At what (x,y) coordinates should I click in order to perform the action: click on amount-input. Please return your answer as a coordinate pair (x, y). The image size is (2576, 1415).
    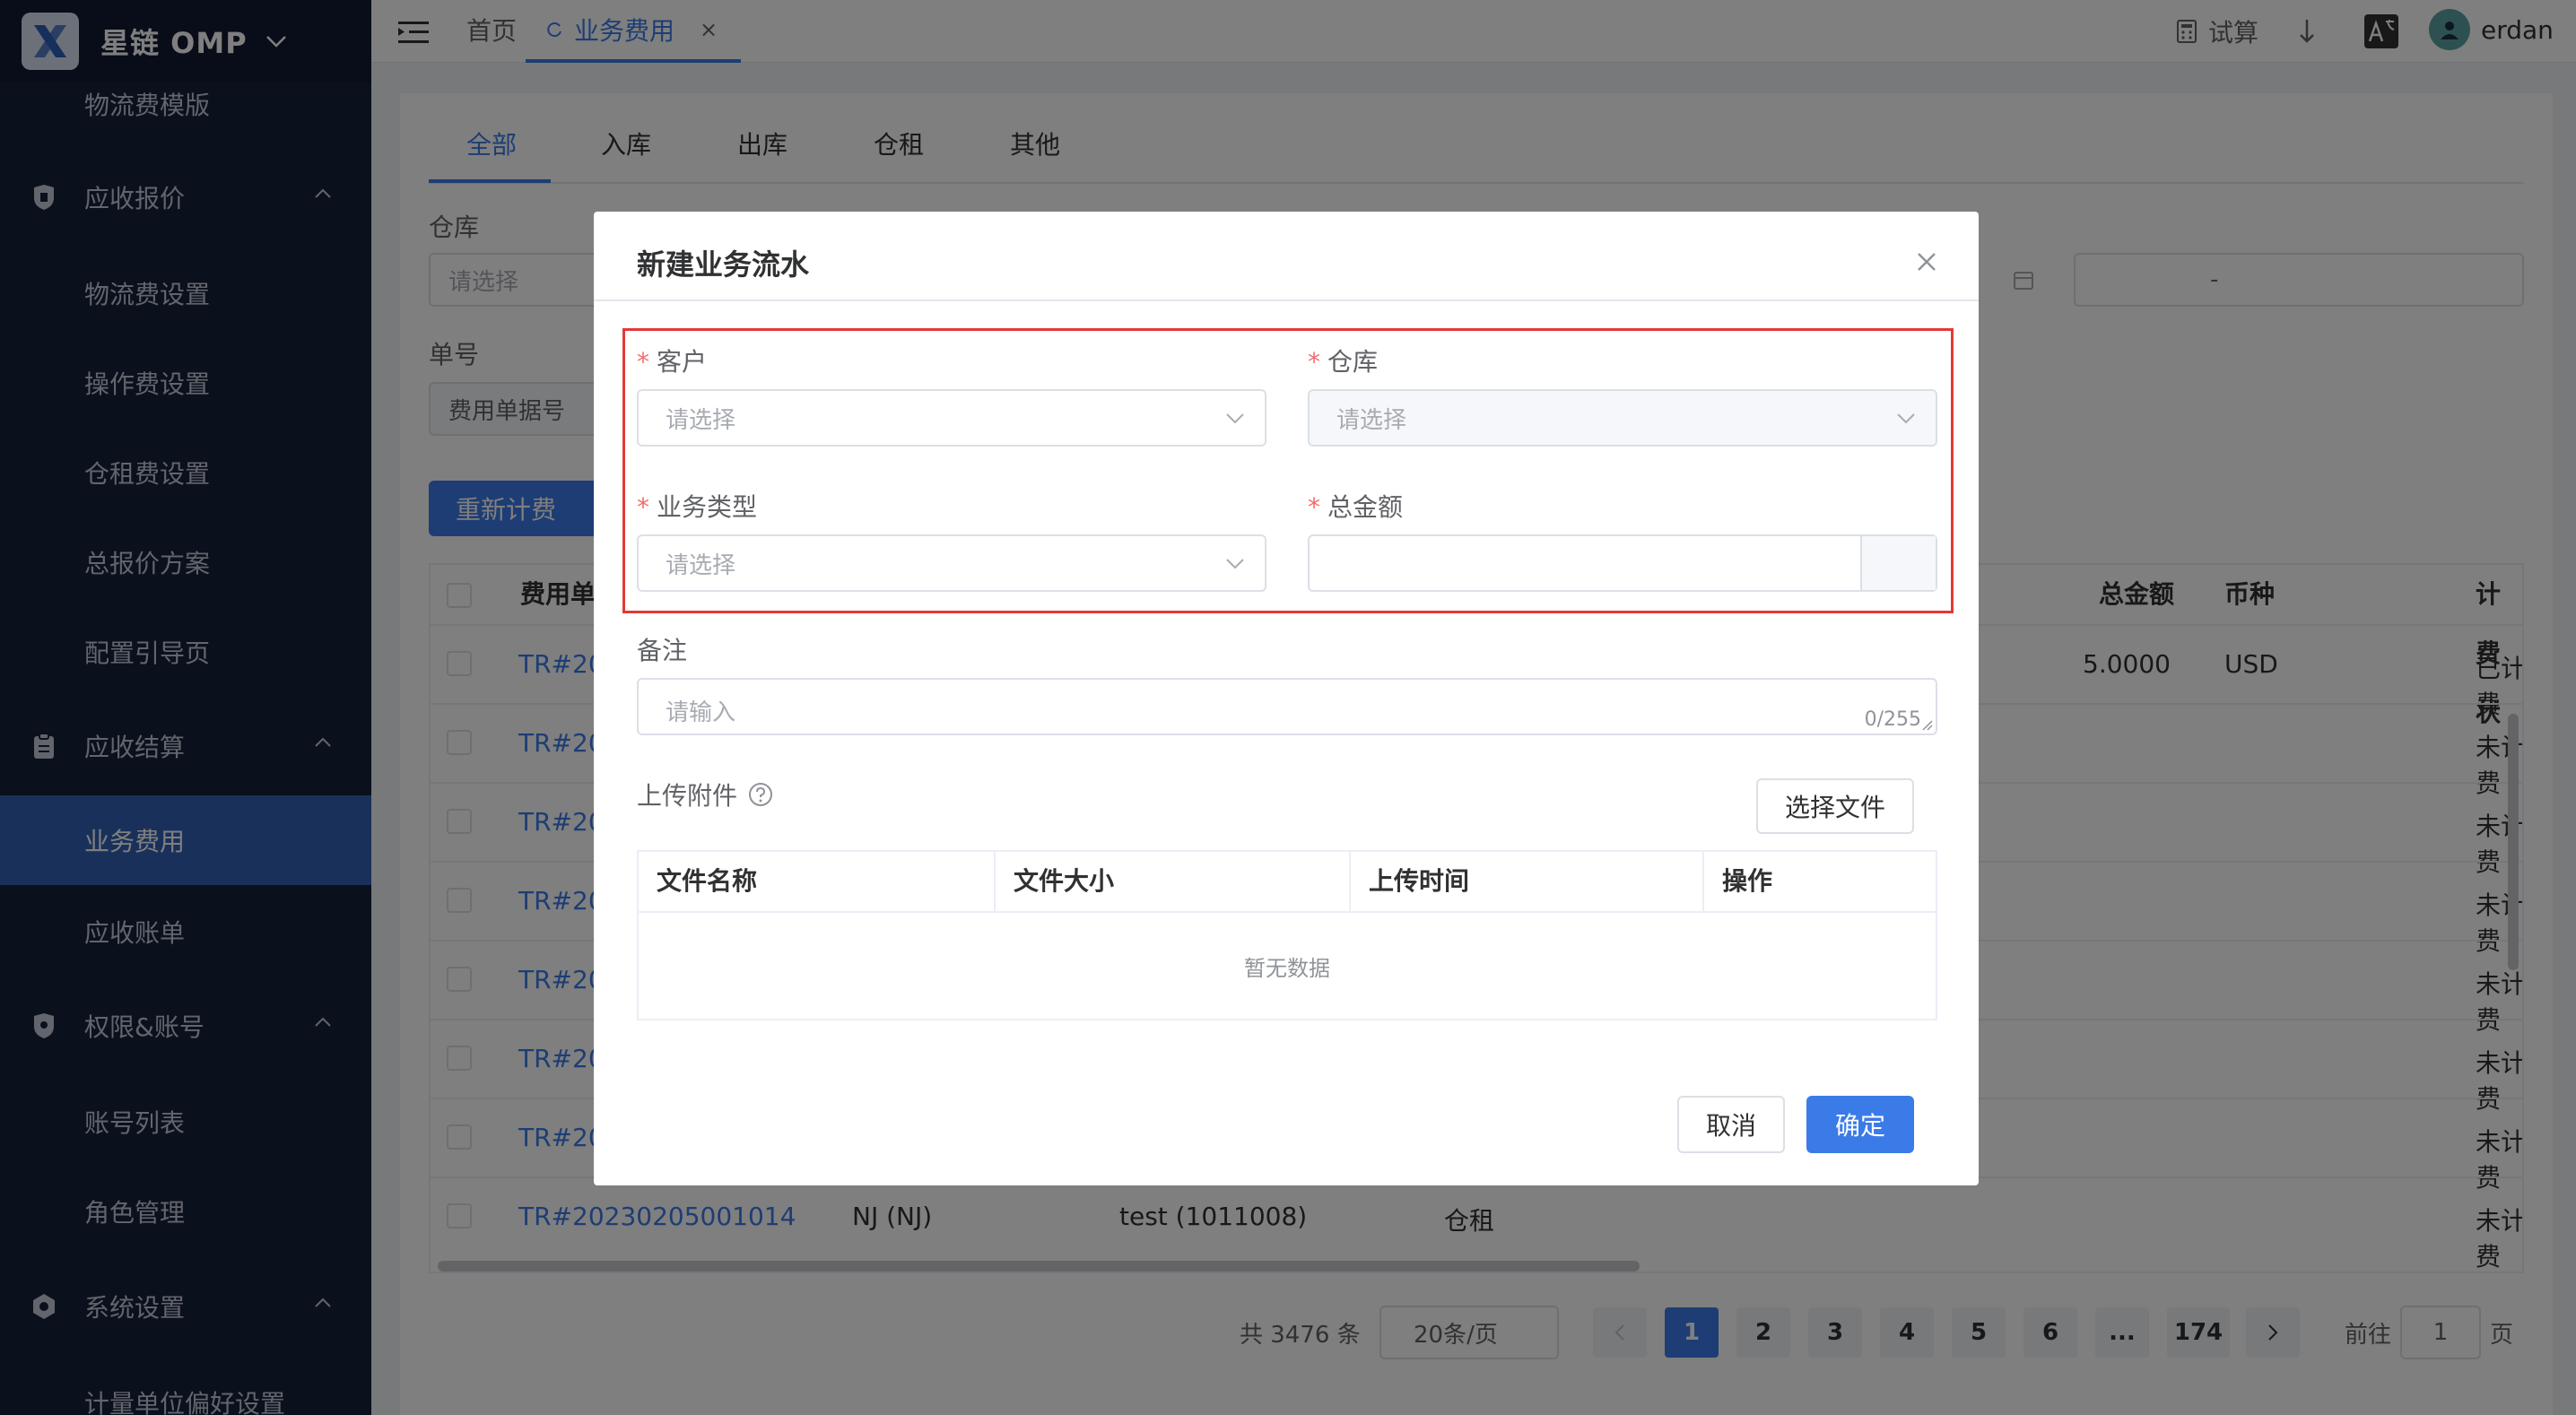
    Looking at the image, I should click on (1622, 563).